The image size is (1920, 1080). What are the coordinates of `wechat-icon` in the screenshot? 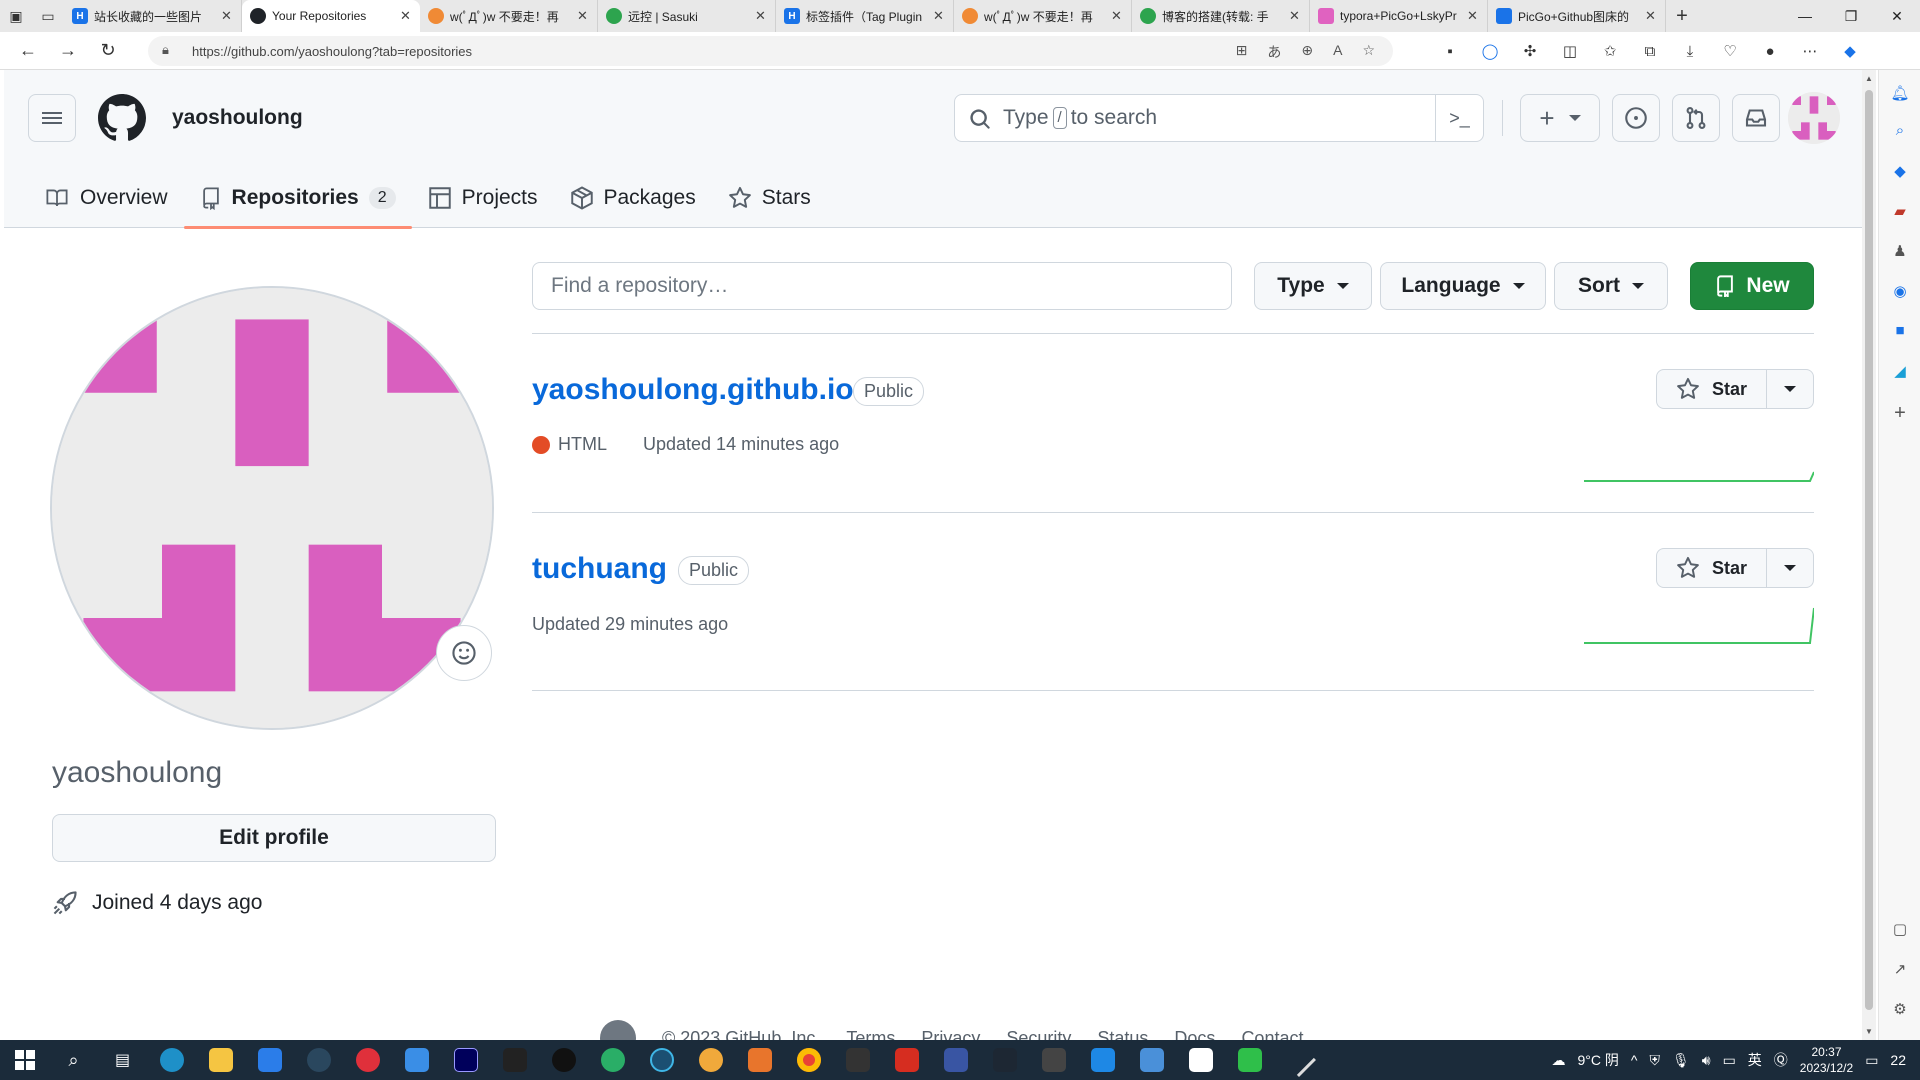 It's located at (612, 1060).